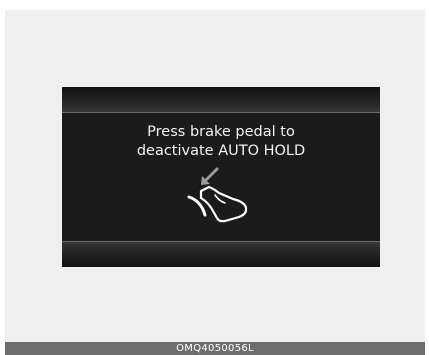 The width and height of the screenshot is (429, 355). Describe the element at coordinates (221, 100) in the screenshot. I see `display-top-band` at that location.